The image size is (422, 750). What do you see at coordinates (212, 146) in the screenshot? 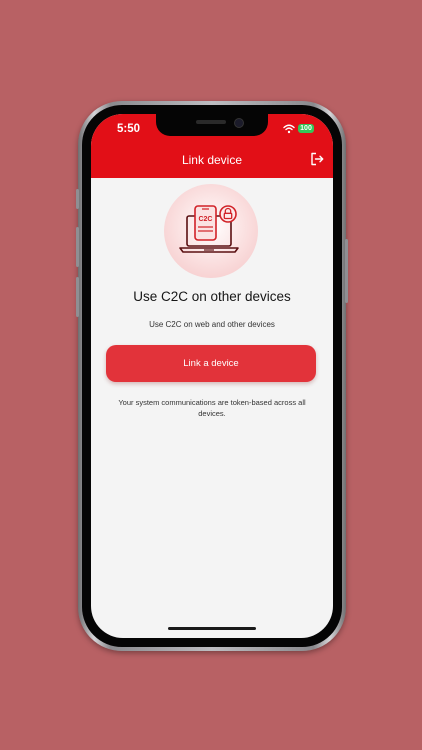
I see `app-bar: 5:50 100 Link device` at bounding box center [212, 146].